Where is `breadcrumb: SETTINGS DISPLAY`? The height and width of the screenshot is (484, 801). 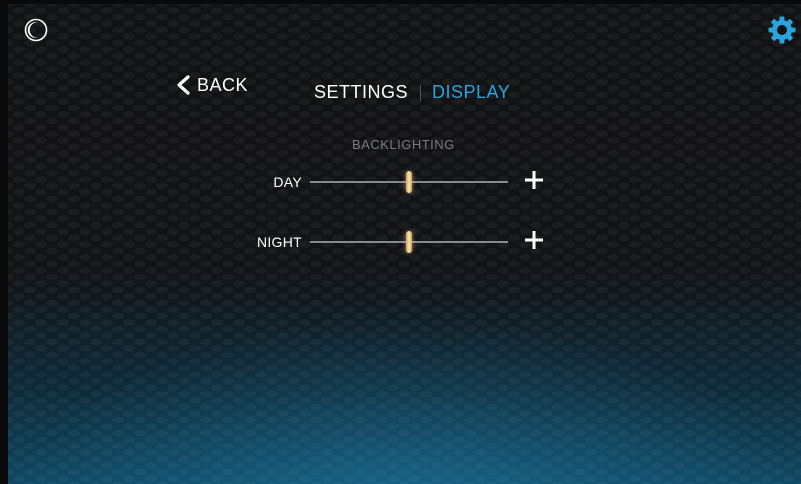
breadcrumb: SETTINGS DISPLAY is located at coordinates (412, 92).